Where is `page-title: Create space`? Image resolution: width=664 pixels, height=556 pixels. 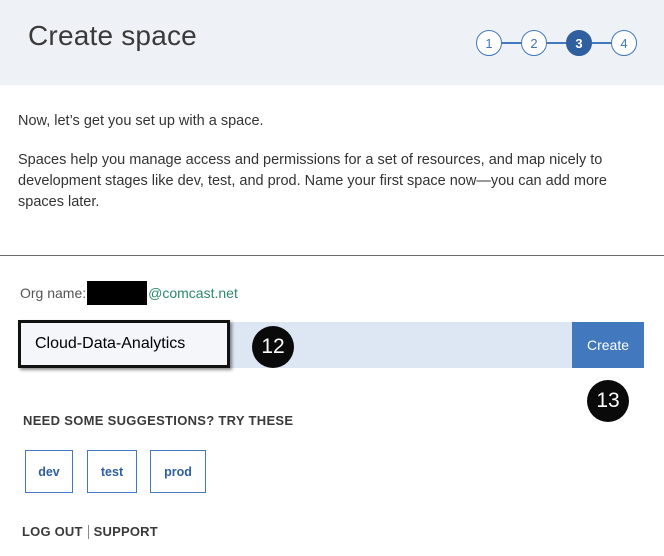
page-title: Create space is located at coordinates (112, 35).